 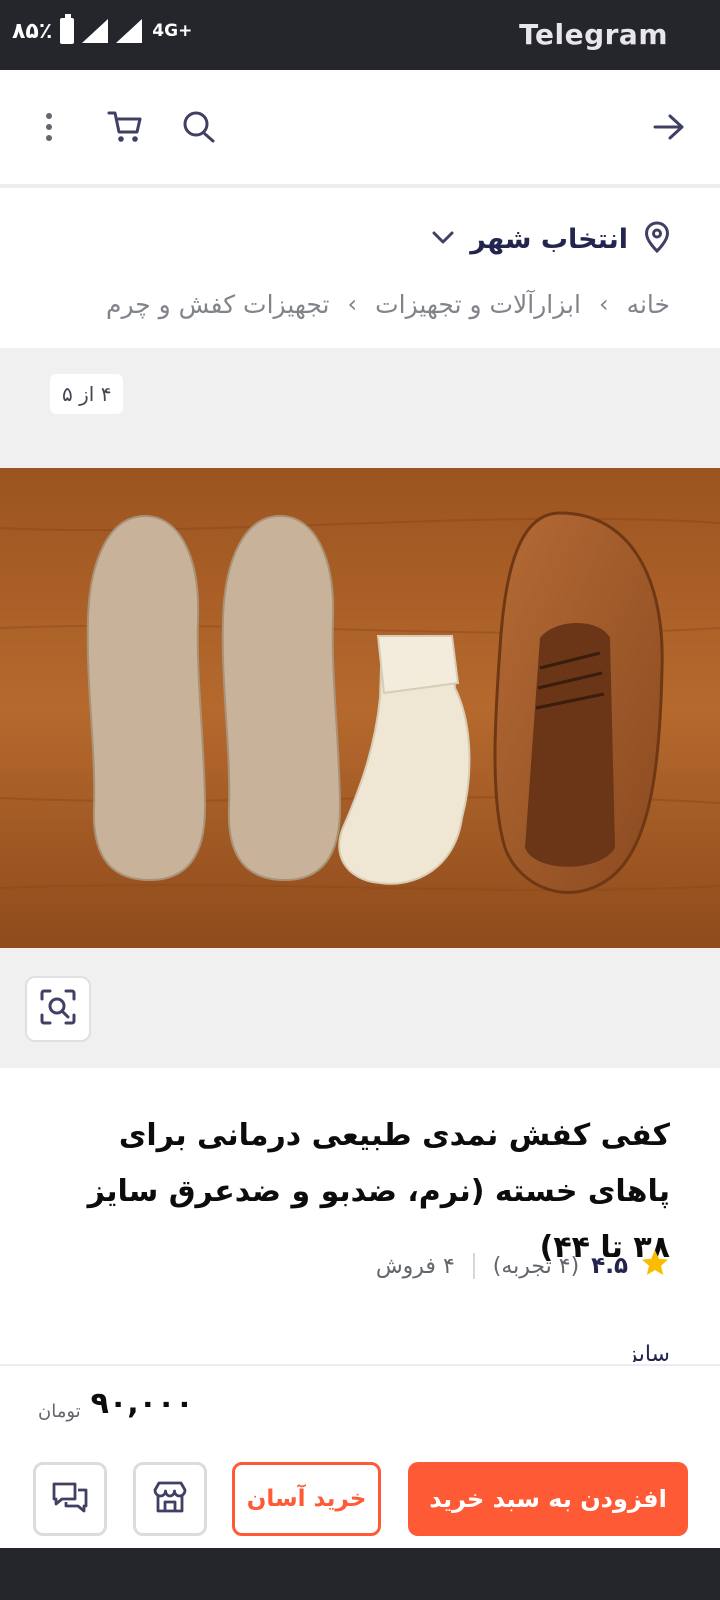 What do you see at coordinates (306, 1499) in the screenshot?
I see `easy-buy-button: خرید آسان` at bounding box center [306, 1499].